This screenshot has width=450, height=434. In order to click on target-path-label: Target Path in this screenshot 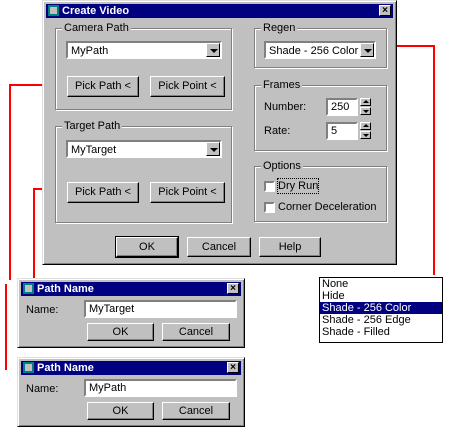, I will do `click(92, 126)`.